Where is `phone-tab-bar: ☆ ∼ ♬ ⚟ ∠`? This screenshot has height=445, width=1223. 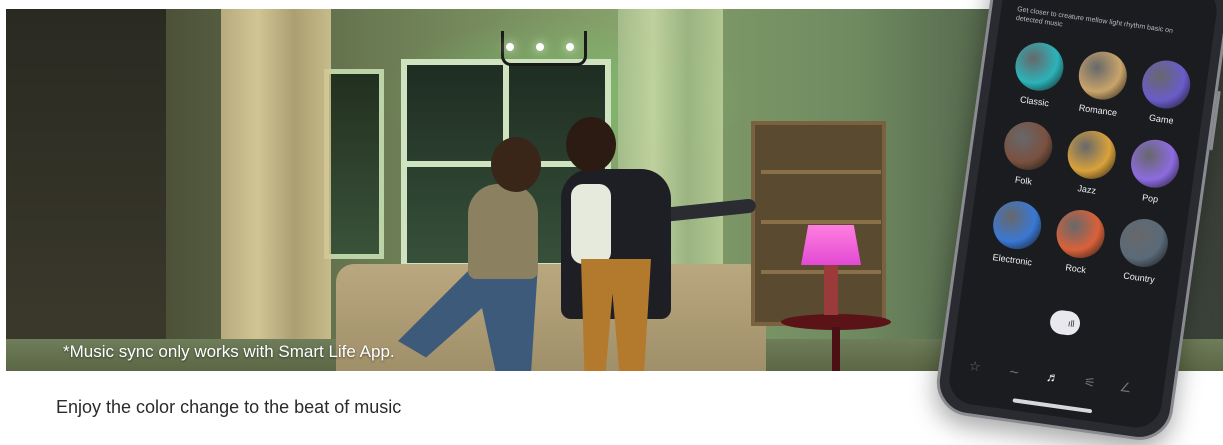 phone-tab-bar: ☆ ∼ ♬ ⚟ ∠ is located at coordinates (1055, 379).